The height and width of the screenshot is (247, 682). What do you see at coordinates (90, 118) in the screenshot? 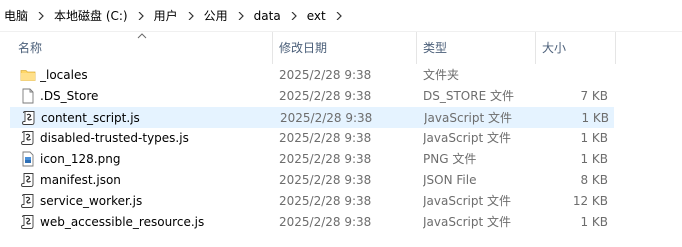
I see `file-name: content_script.js` at bounding box center [90, 118].